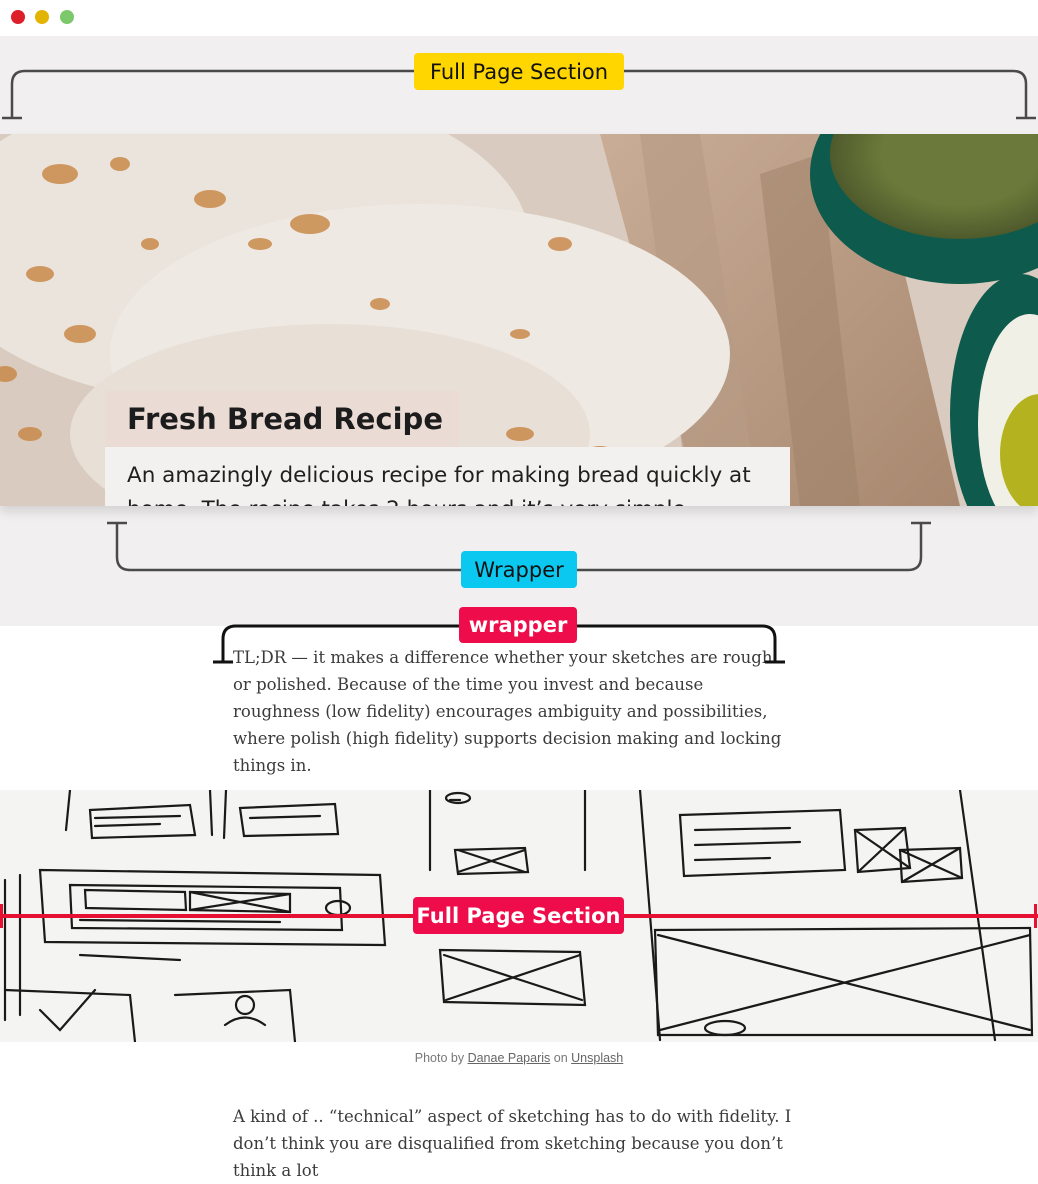  I want to click on unsplash-link: Unsplash, so click(597, 1058).